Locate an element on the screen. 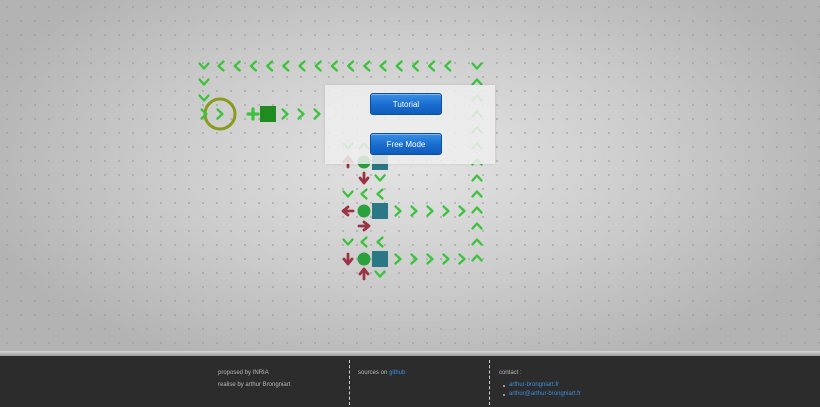  proposed-by-text: proposed by INRIA is located at coordinates (243, 373).